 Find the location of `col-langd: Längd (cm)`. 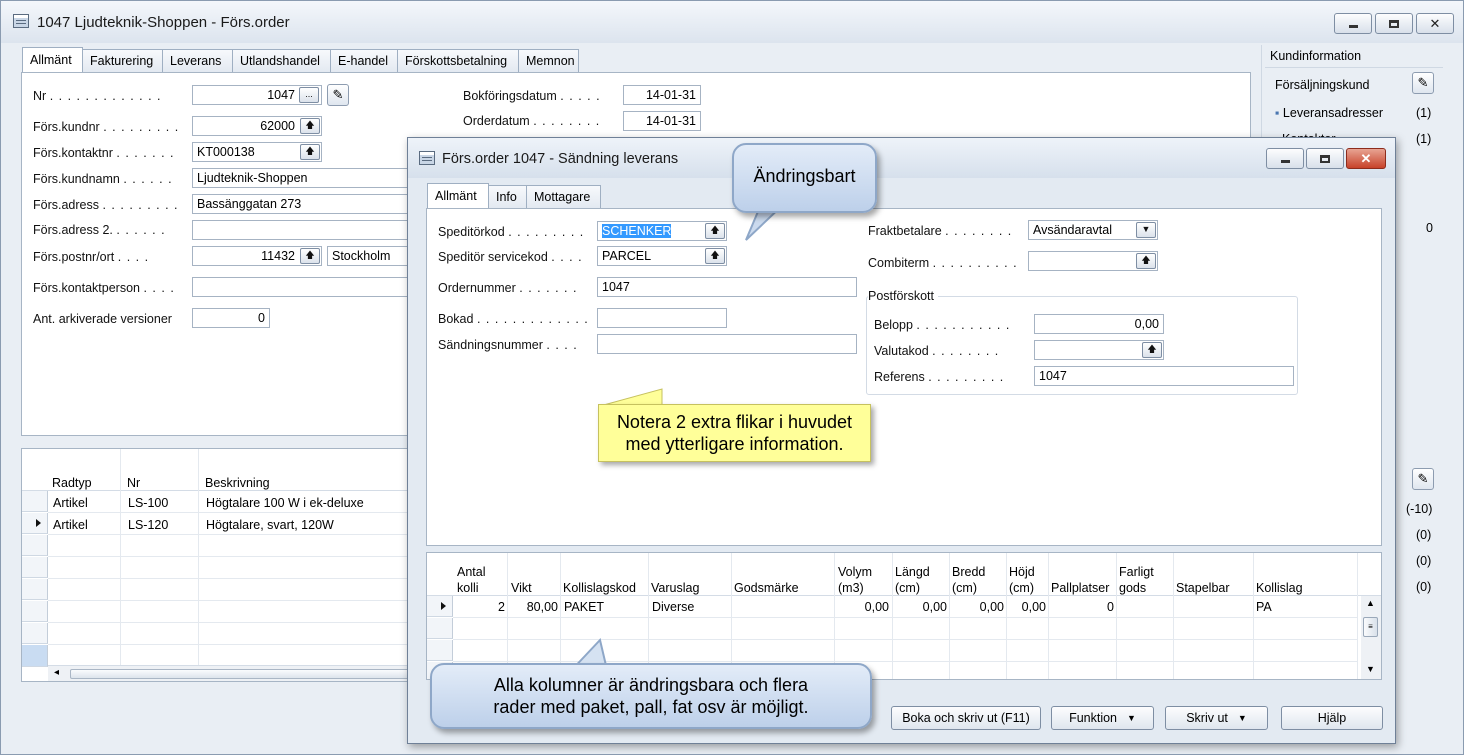

col-langd: Längd (cm) is located at coordinates (912, 580).